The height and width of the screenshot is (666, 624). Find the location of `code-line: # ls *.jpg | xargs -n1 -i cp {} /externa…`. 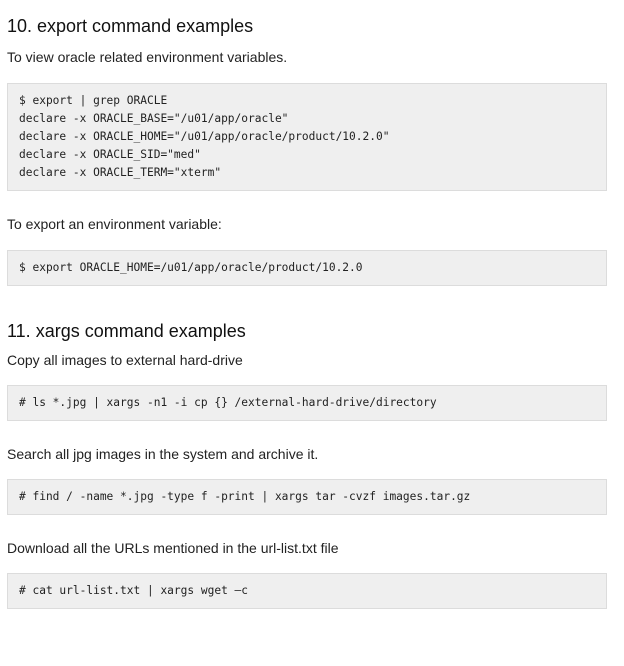

code-line: # ls *.jpg | xargs -n1 -i cp {} /externa… is located at coordinates (228, 402).